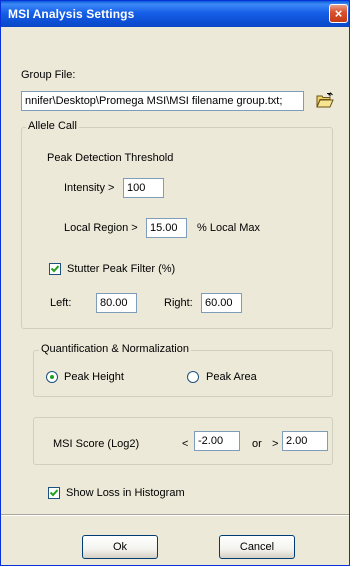 This screenshot has height=567, width=355. Describe the element at coordinates (257, 444) in the screenshot. I see `or-label: or` at that location.